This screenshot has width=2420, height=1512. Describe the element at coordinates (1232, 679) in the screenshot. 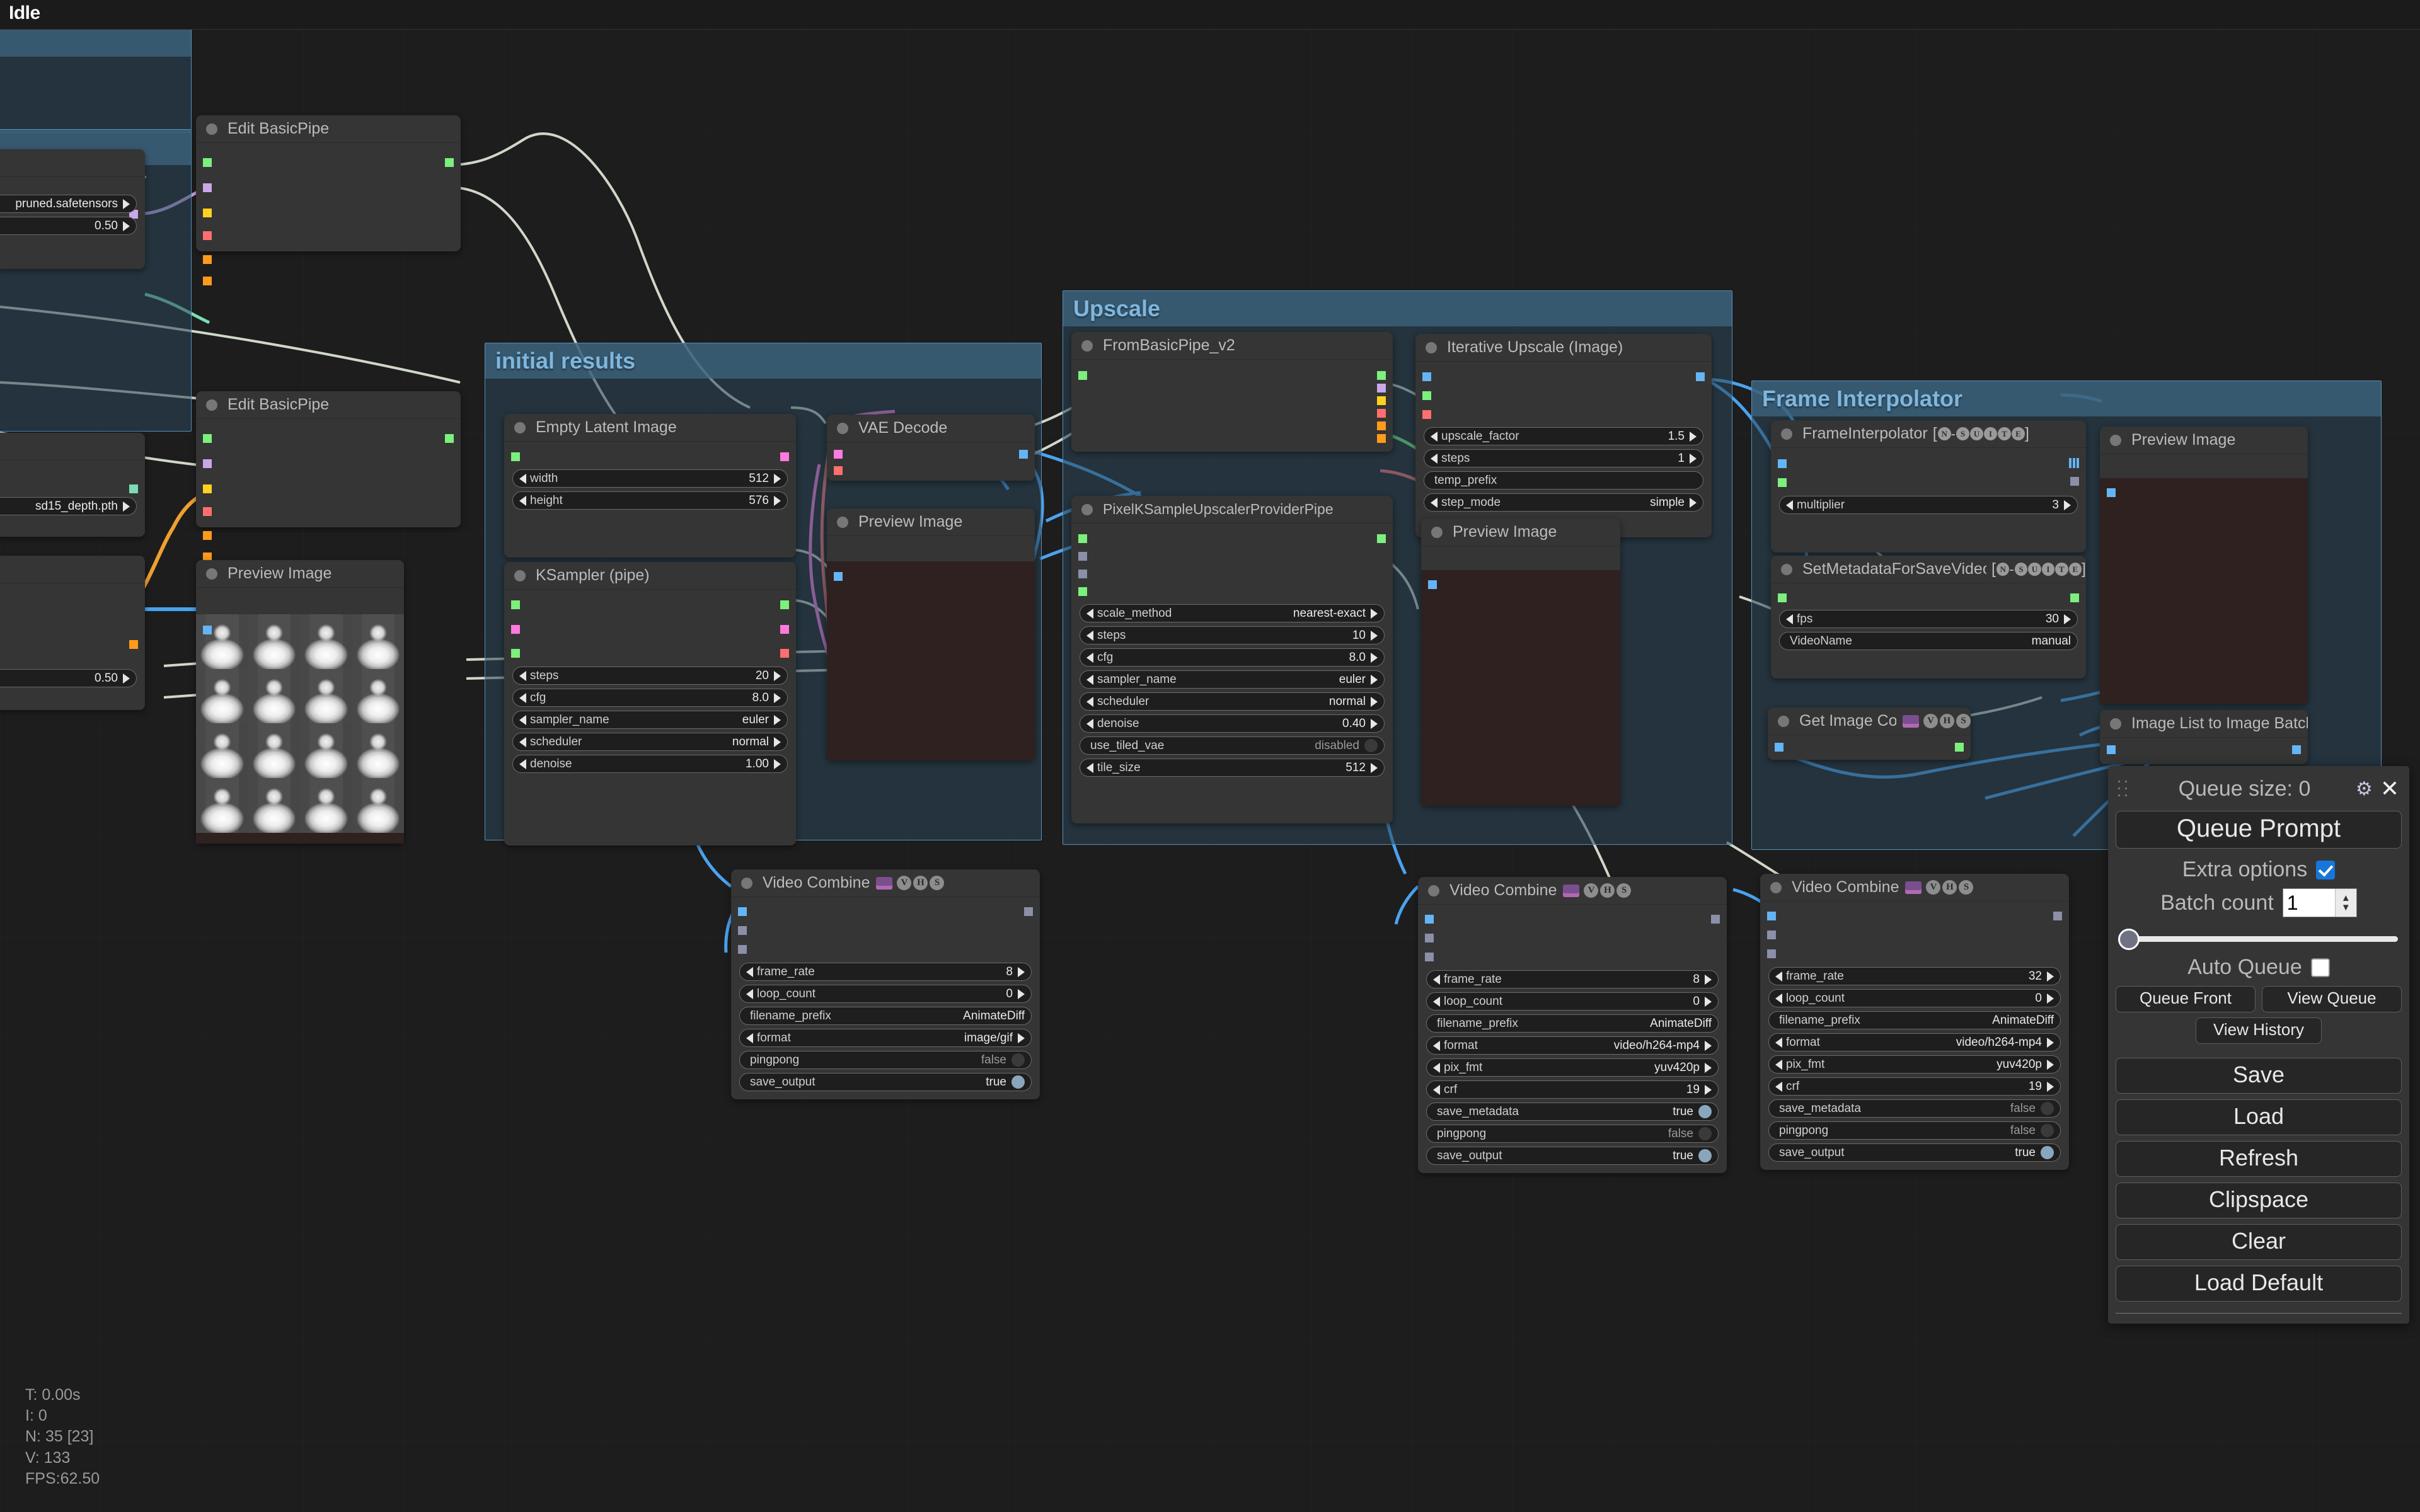

I see `widget-sampler-name: sampler_name euler` at that location.